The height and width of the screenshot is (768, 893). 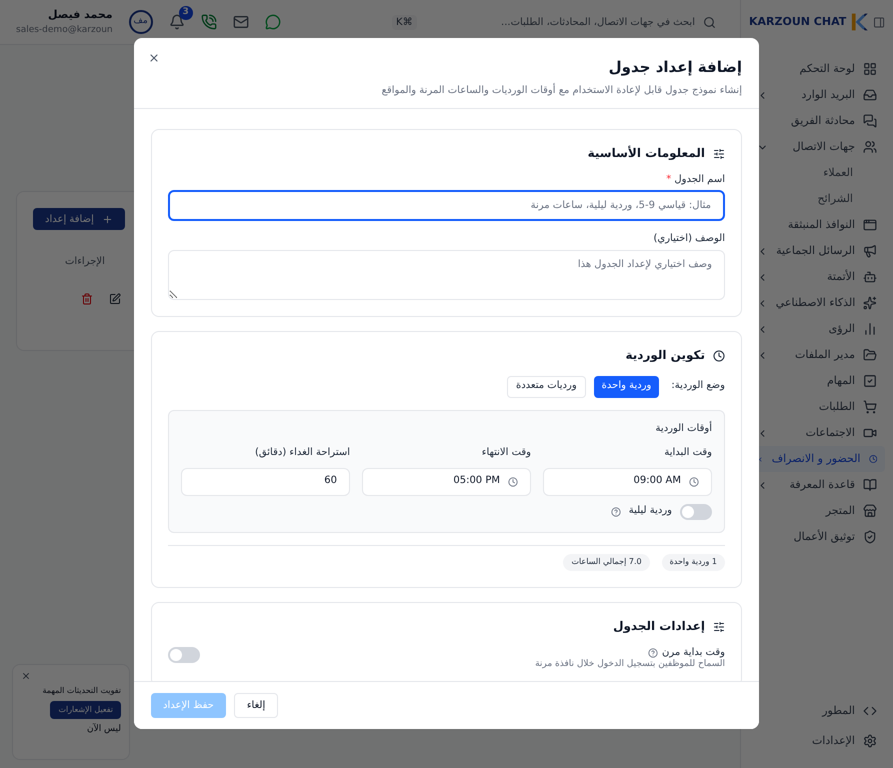 What do you see at coordinates (546, 387) in the screenshot?
I see `mode-tab: ورديات متعددة` at bounding box center [546, 387].